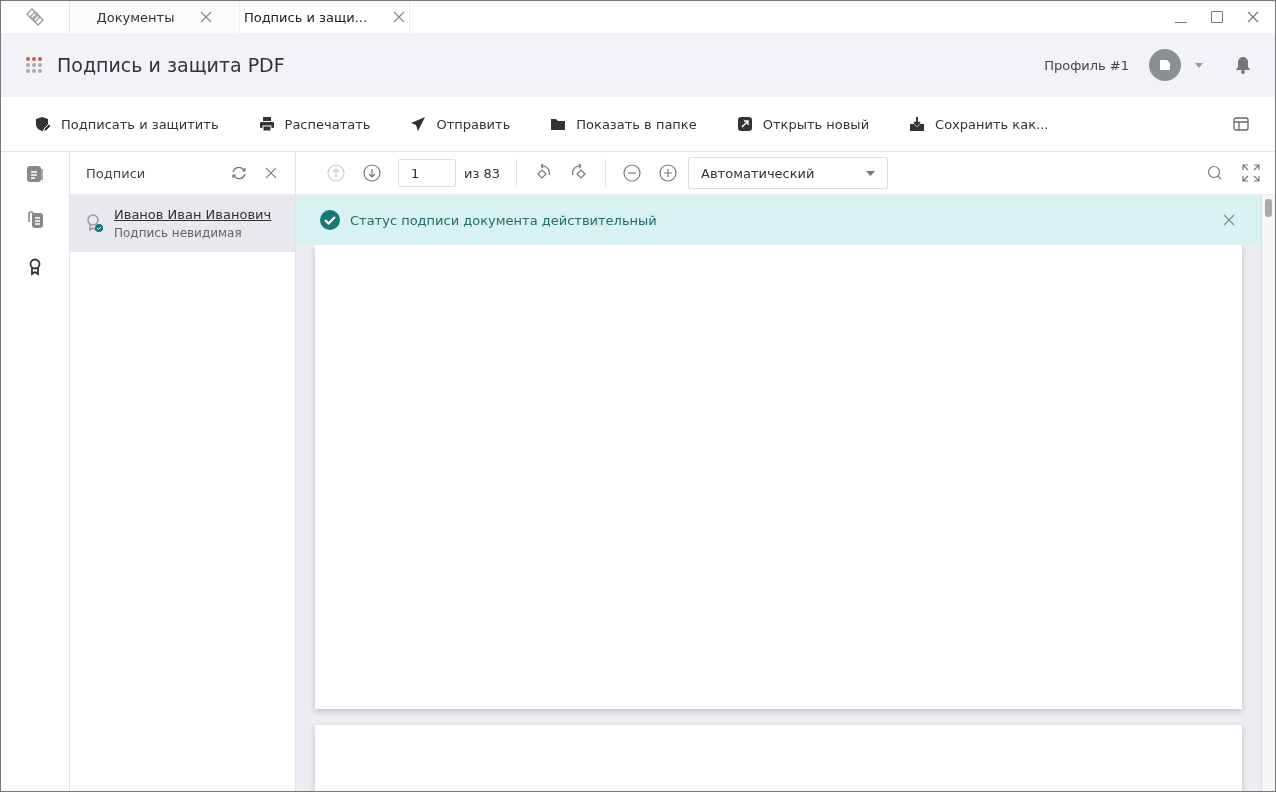 This screenshot has height=792, width=1276. I want to click on signature-item: Иванов Иван Иванович Подпись невидимая, so click(182, 223).